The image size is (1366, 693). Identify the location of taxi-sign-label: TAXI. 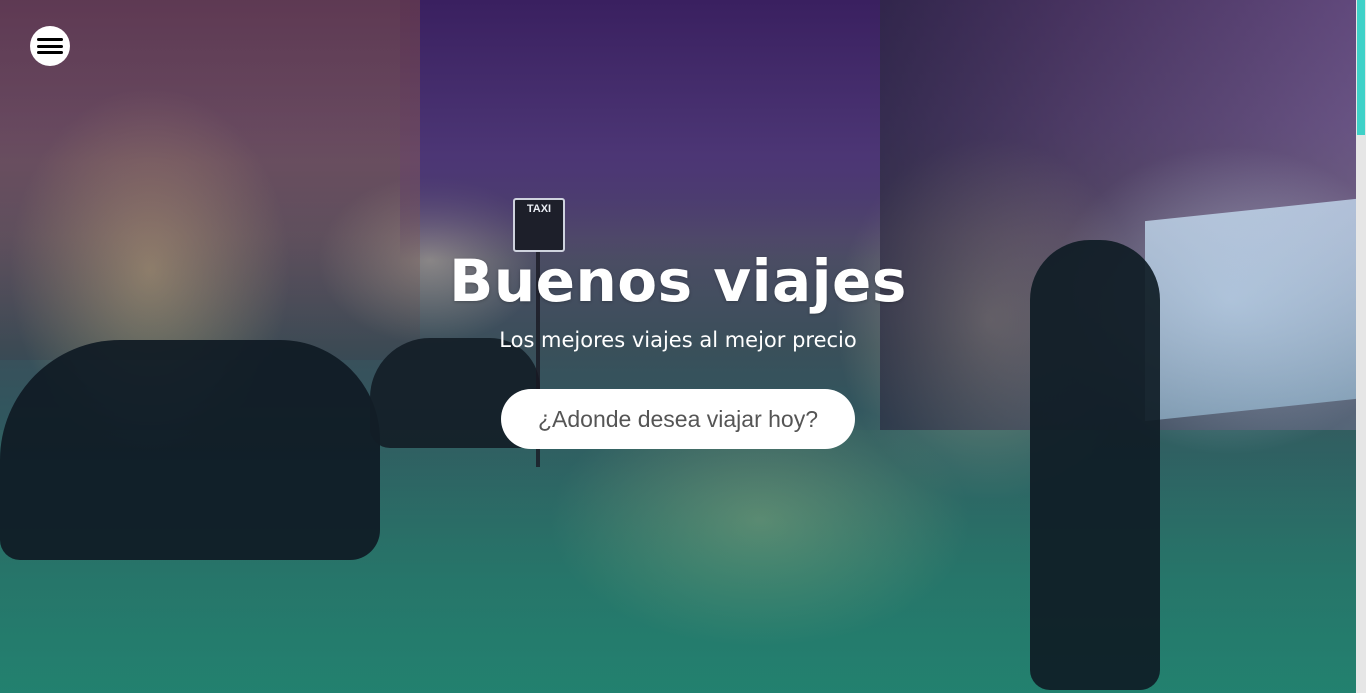
(539, 209).